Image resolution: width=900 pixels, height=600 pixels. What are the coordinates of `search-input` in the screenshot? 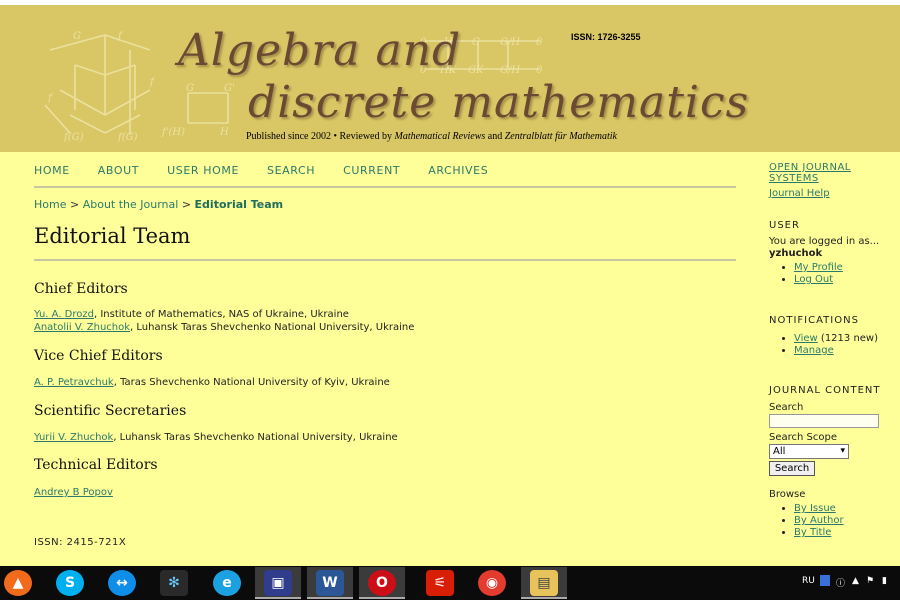 It's located at (824, 421).